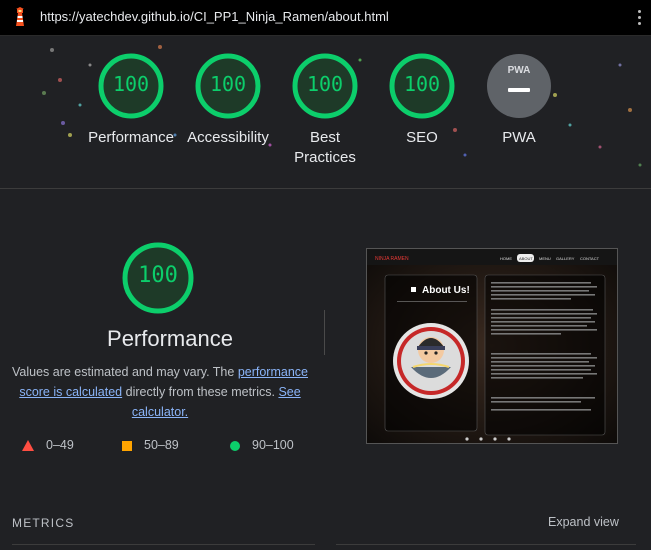  What do you see at coordinates (20, 16) in the screenshot?
I see `lighthouse-icon` at bounding box center [20, 16].